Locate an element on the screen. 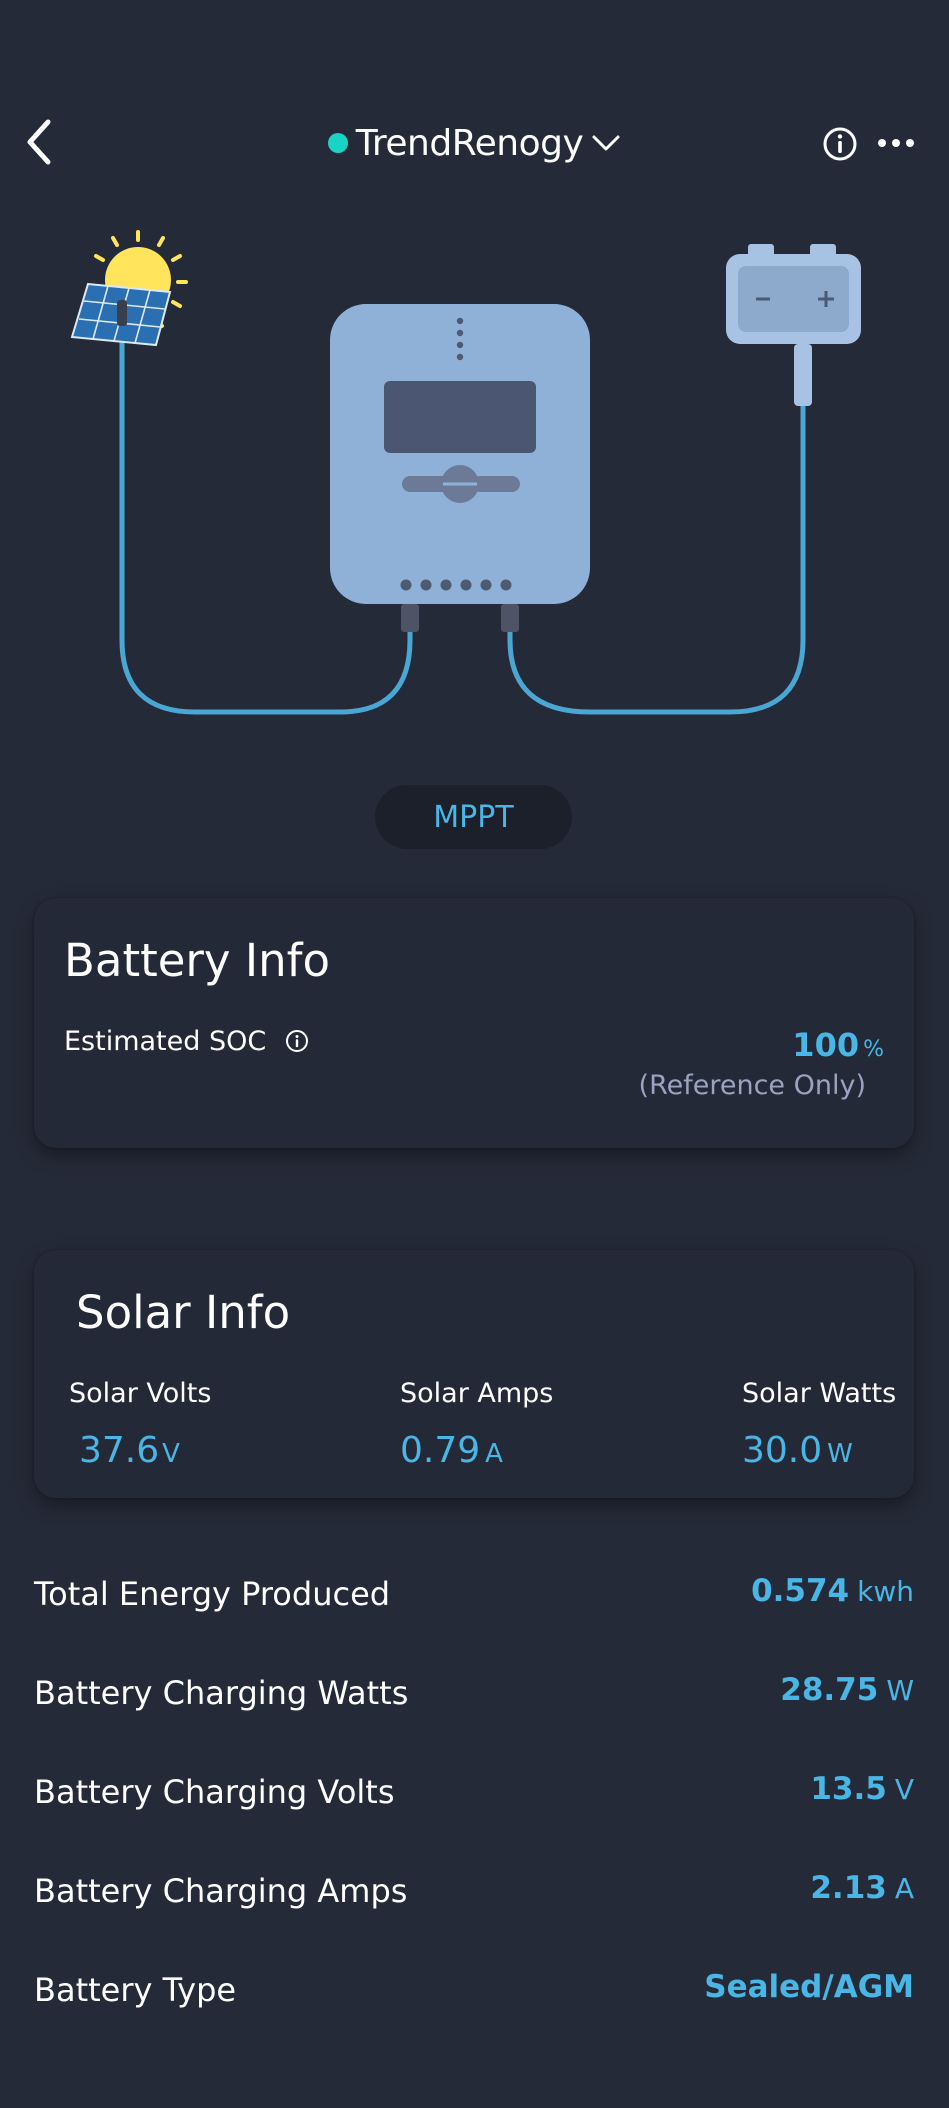 The width and height of the screenshot is (949, 2108). stat-label: Total Energy Produced is located at coordinates (212, 1594).